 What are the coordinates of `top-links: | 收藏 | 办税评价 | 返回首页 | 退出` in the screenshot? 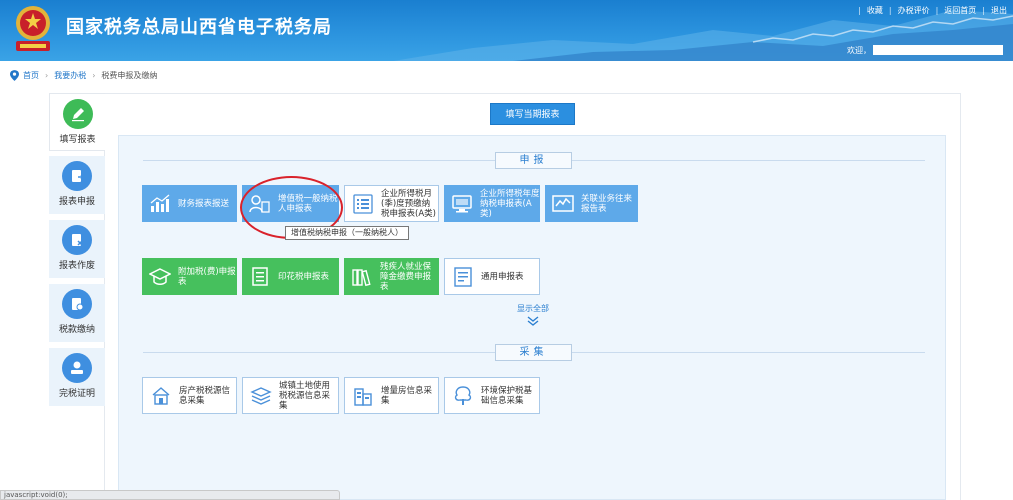 It's located at (929, 10).